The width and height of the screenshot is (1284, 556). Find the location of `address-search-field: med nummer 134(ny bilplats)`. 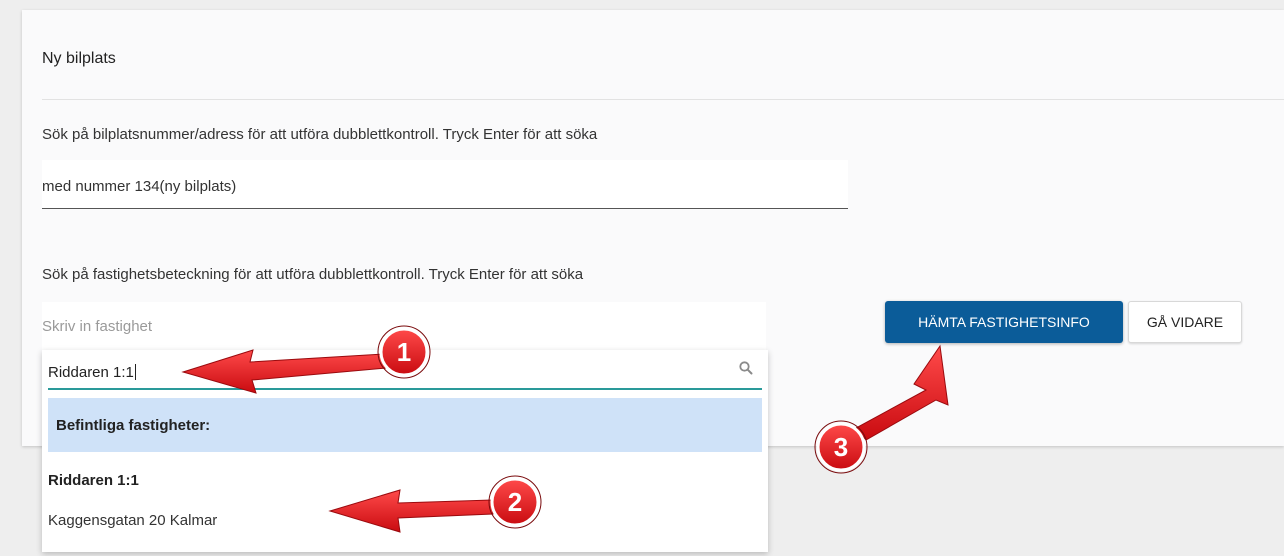

address-search-field: med nummer 134(ny bilplats) is located at coordinates (445, 184).